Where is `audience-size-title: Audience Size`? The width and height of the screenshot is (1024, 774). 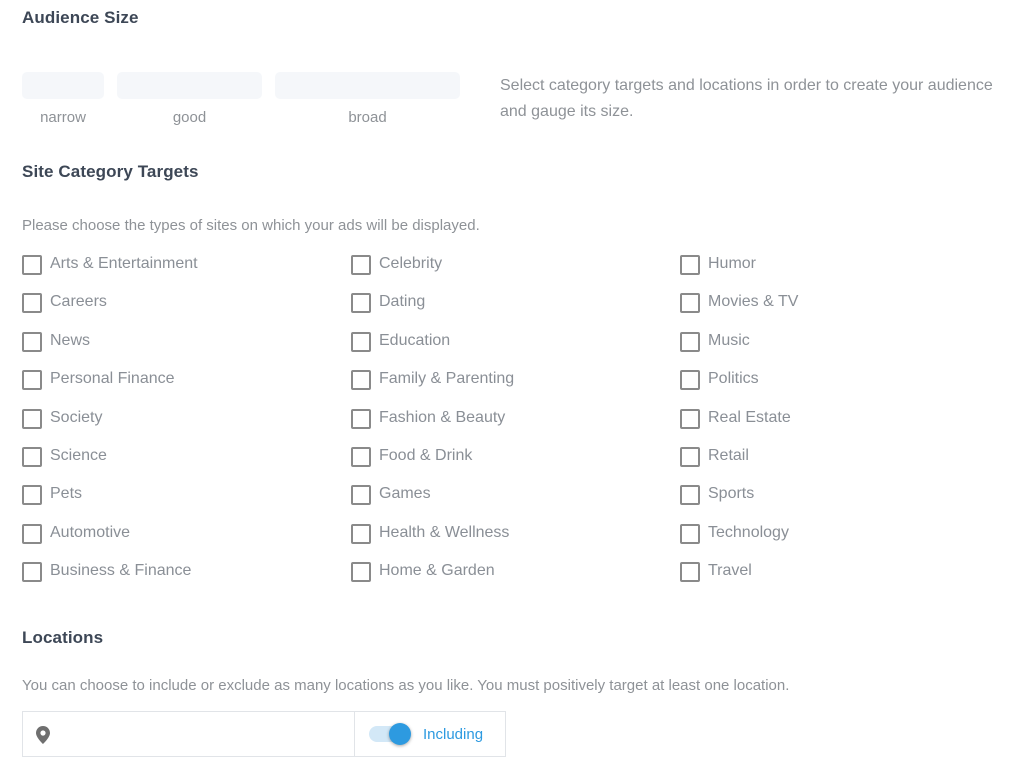
audience-size-title: Audience Size is located at coordinates (80, 17).